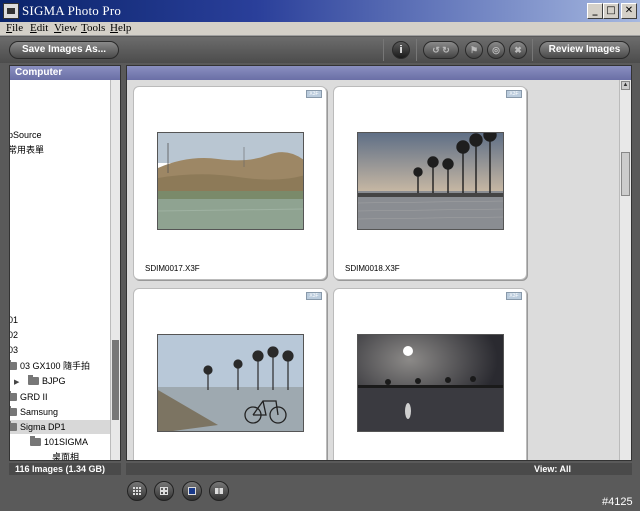 The height and width of the screenshot is (511, 640). I want to click on tree-item-label: Sigma DP1, so click(43, 427).